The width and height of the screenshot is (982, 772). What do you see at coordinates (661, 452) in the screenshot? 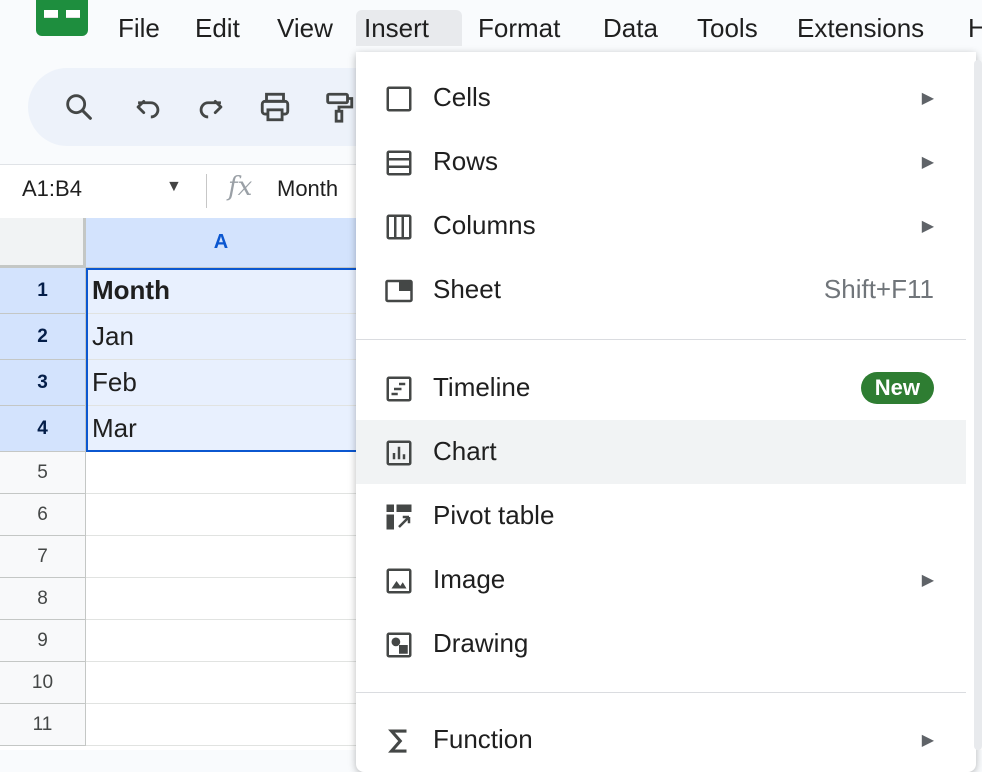
I see `menu-item-chart: Chart` at bounding box center [661, 452].